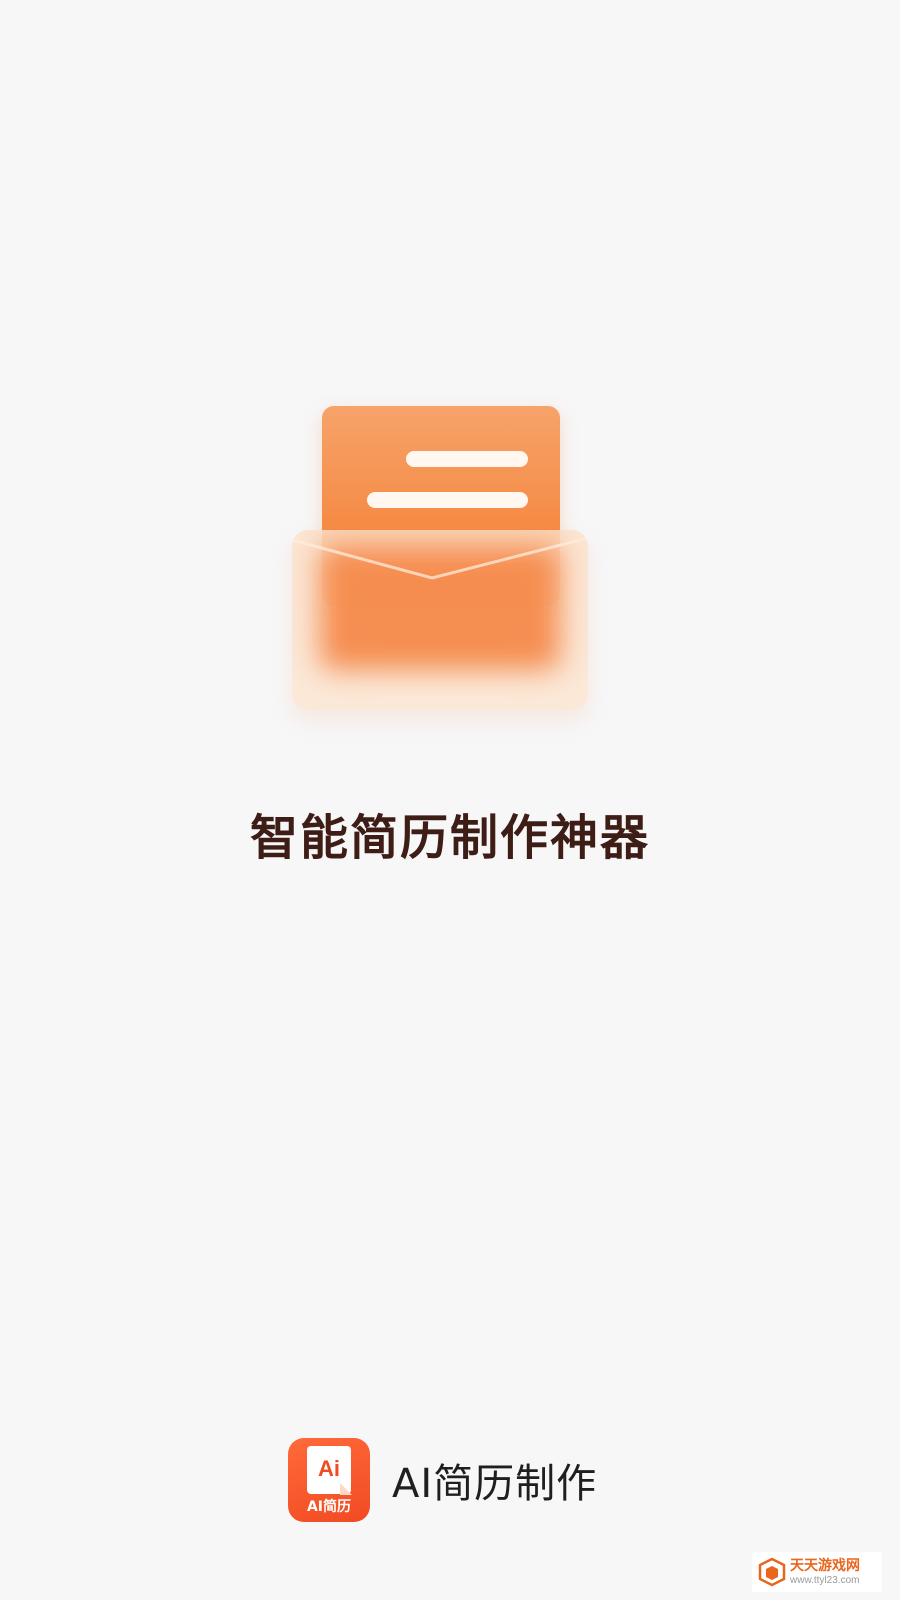 The width and height of the screenshot is (900, 1600). Describe the element at coordinates (825, 1580) in the screenshot. I see `watermark-url: www.ttyl23.com` at that location.